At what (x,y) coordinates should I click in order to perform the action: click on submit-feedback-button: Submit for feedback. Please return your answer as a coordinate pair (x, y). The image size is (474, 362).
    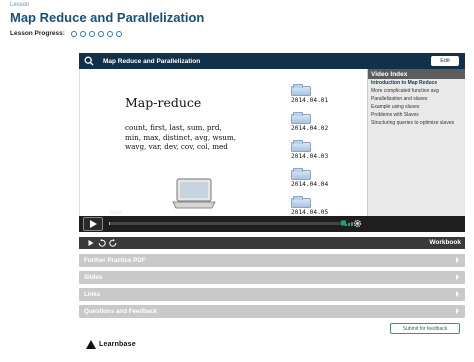
    Looking at the image, I should click on (425, 328).